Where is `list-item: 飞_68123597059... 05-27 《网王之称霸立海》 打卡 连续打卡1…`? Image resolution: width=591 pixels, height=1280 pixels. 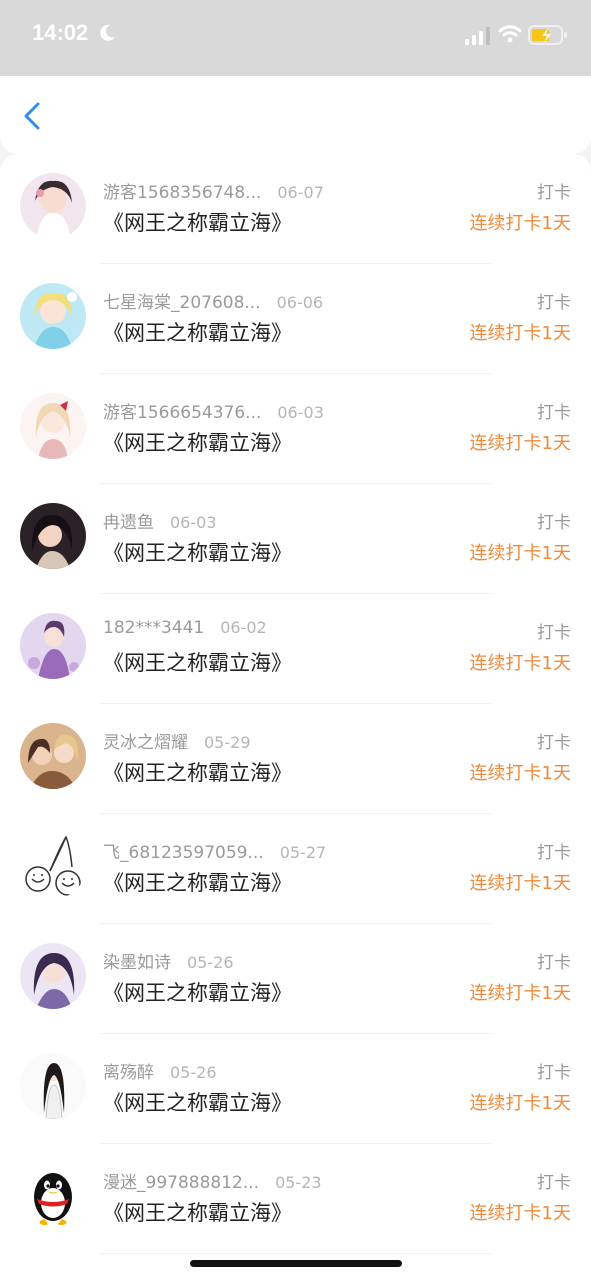
list-item: 飞_68123597059... 05-27 《网王之称霸立海》 打卡 连续打卡1… is located at coordinates (295, 869).